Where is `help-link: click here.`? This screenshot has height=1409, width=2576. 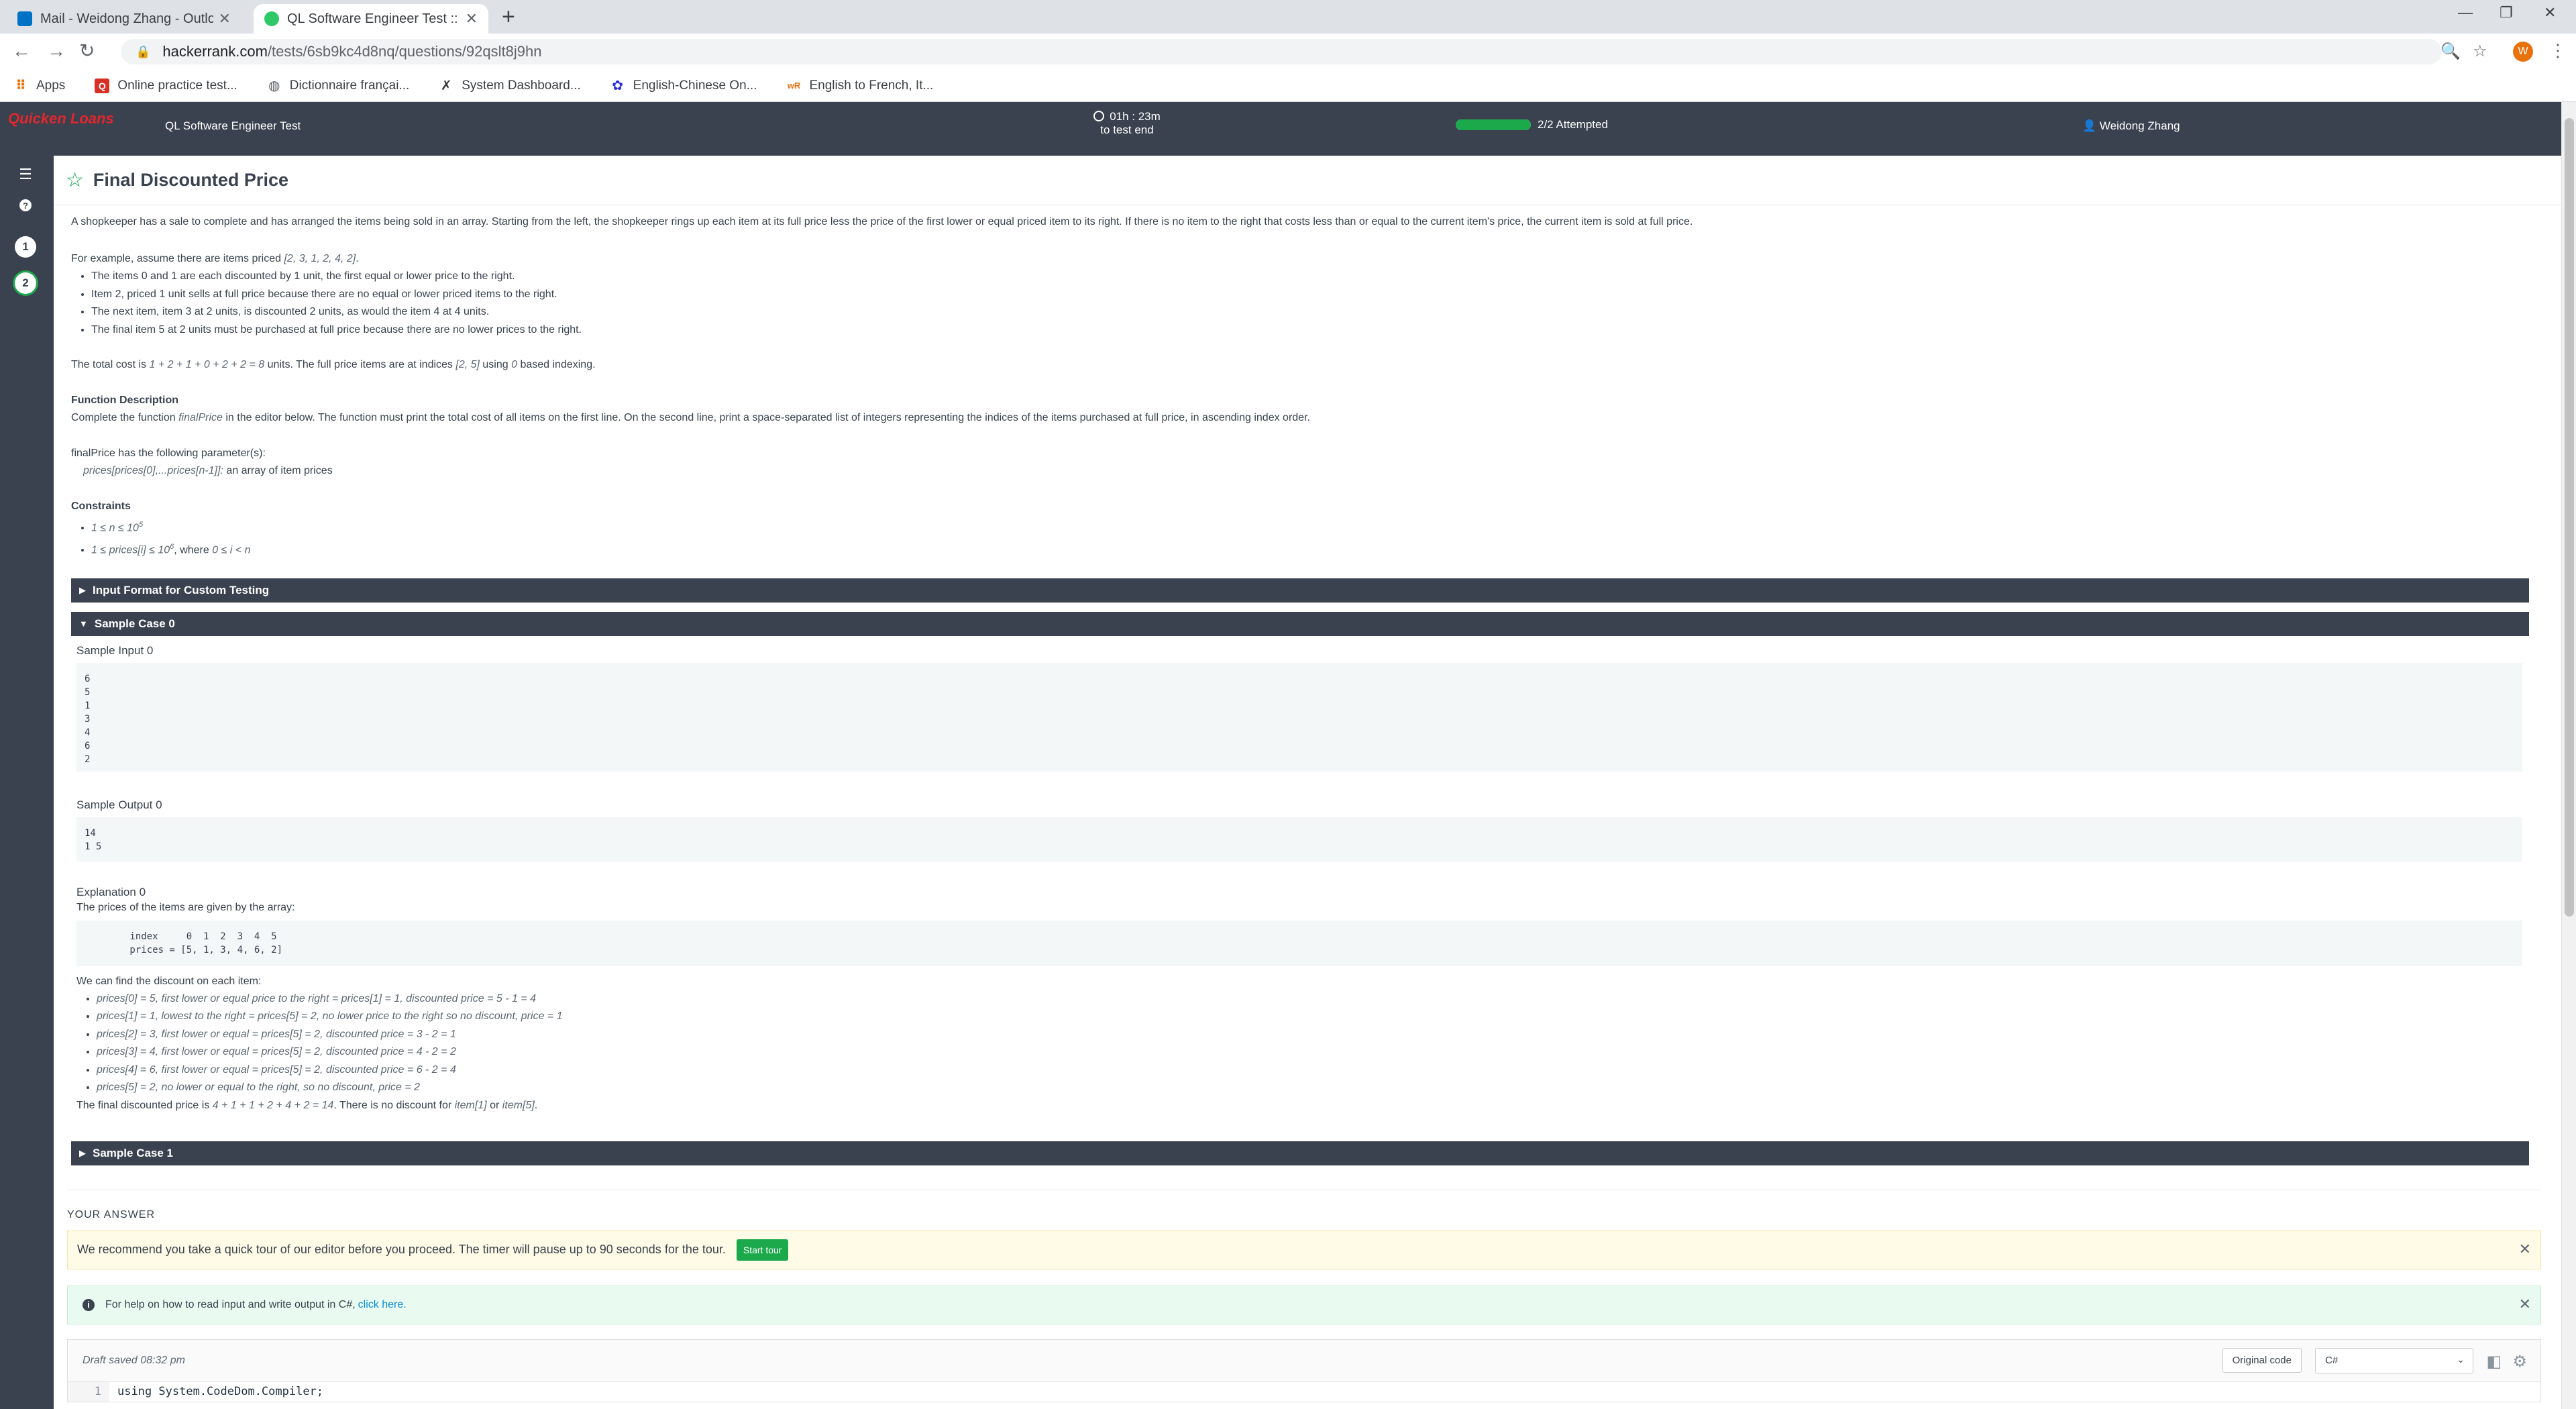 help-link: click here. is located at coordinates (382, 1305).